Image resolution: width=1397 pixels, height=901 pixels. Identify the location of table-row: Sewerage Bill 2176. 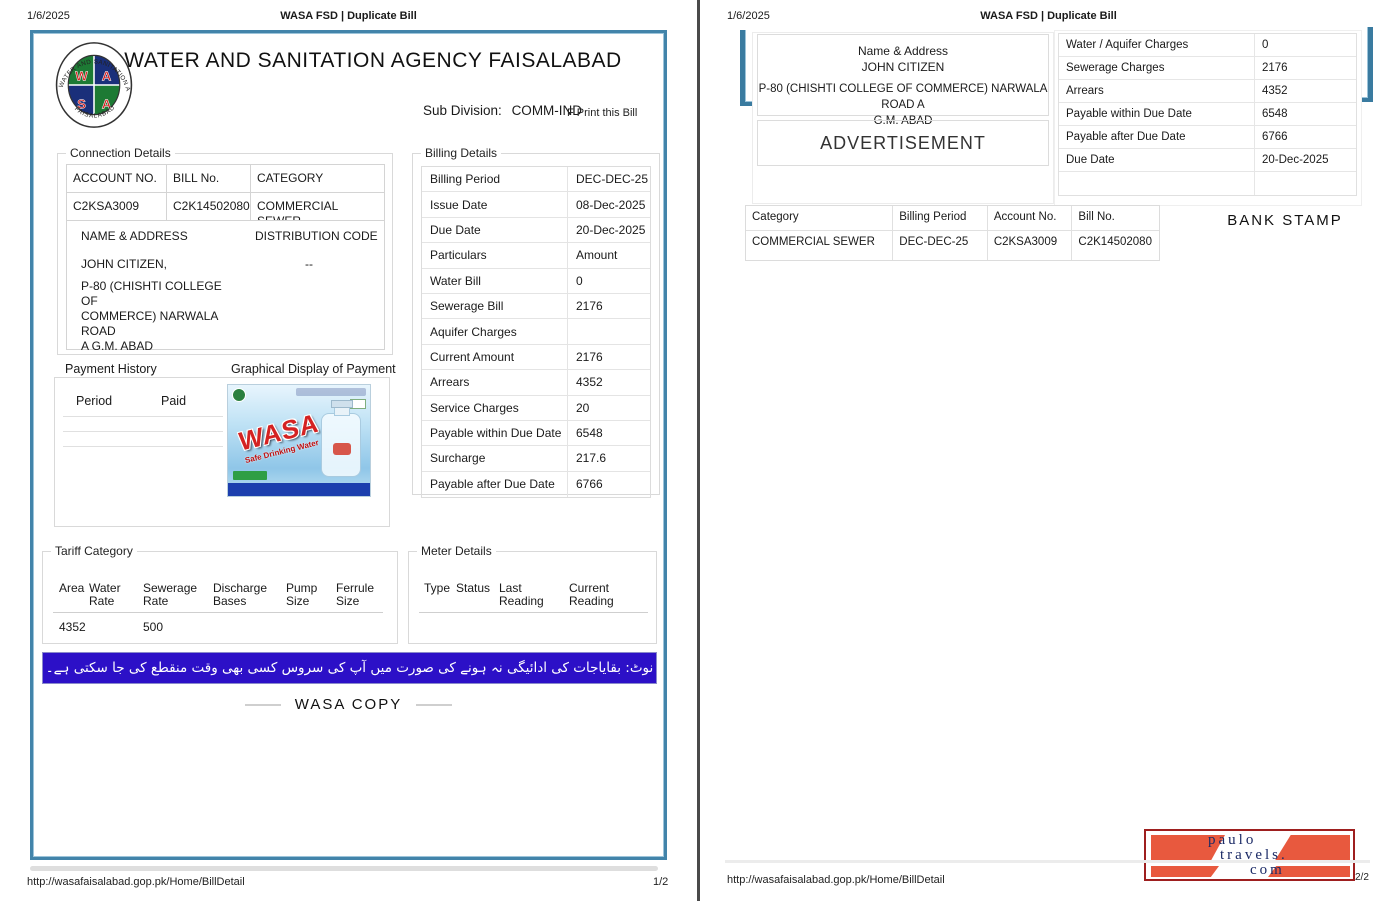
(536, 306).